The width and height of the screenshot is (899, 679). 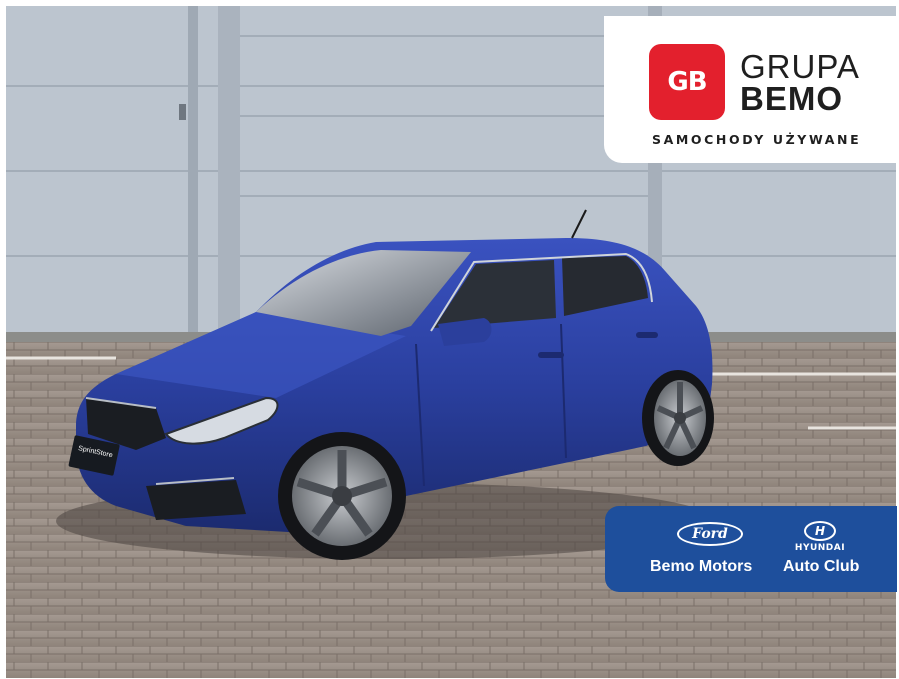 What do you see at coordinates (800, 66) in the screenshot?
I see `gb-brand-line1: GRUPA` at bounding box center [800, 66].